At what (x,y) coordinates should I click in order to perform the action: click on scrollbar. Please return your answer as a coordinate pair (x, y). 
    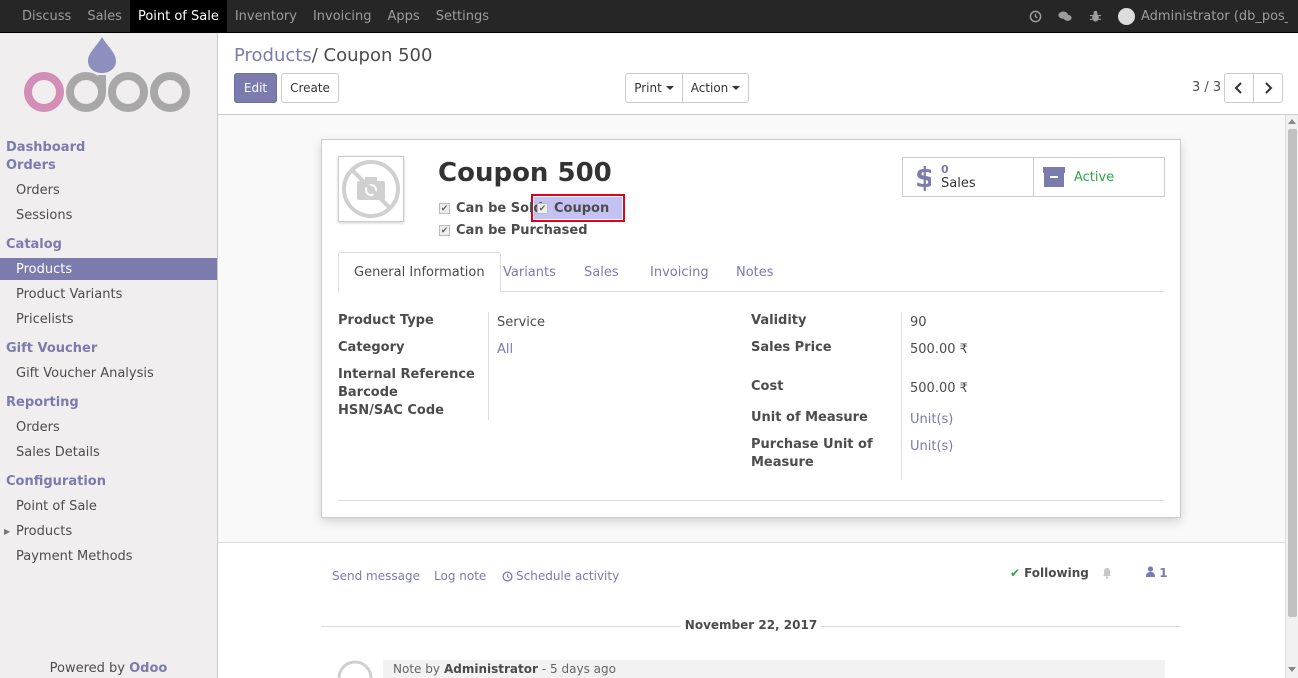
    Looking at the image, I should click on (1291, 396).